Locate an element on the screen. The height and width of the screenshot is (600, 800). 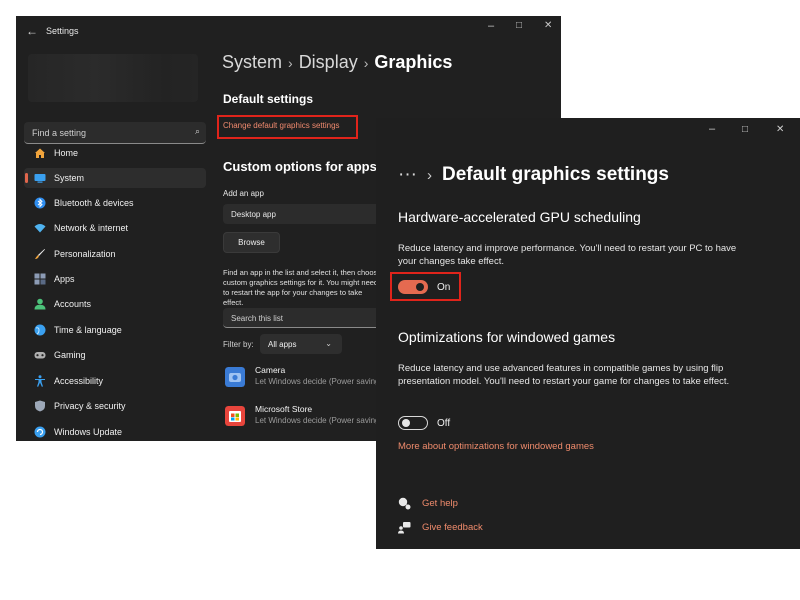
apps-icon is located at coordinates (40, 279).